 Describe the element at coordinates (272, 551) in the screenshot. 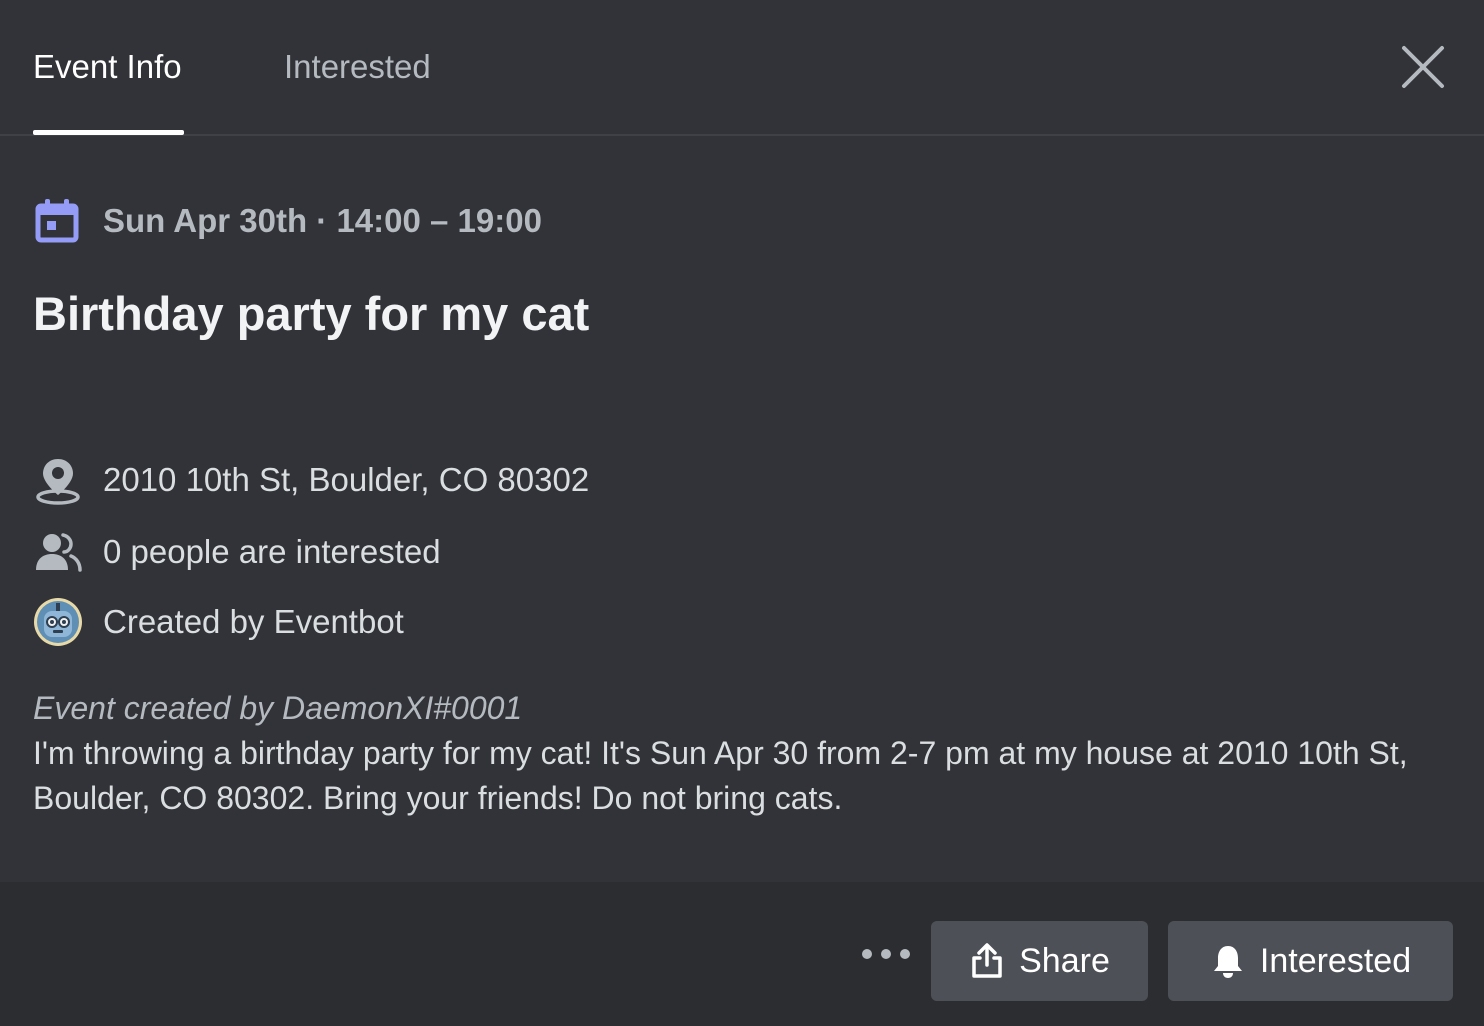

I see `event-interested-count: 0 people are interested` at that location.